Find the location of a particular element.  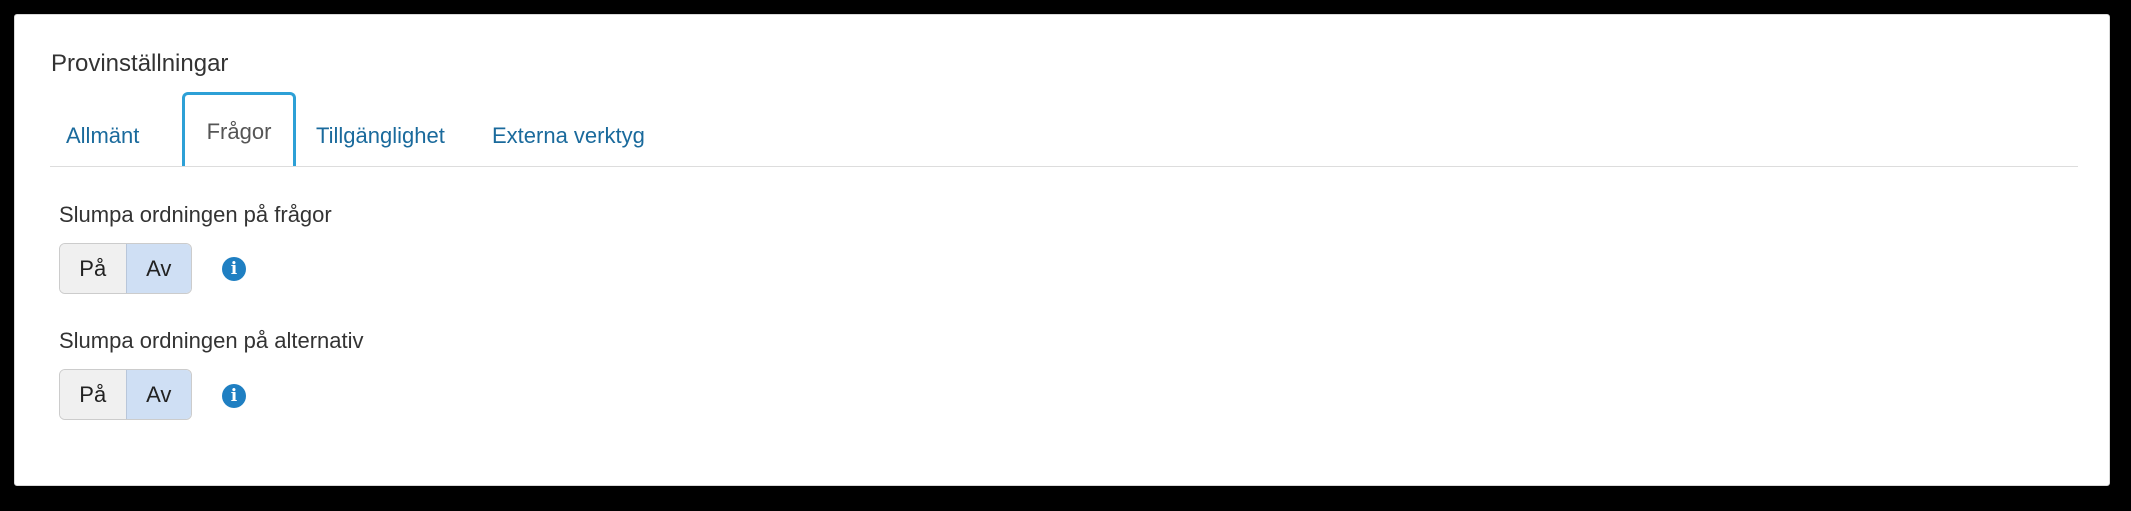

shuffle-questions-on-button: På is located at coordinates (93, 268).